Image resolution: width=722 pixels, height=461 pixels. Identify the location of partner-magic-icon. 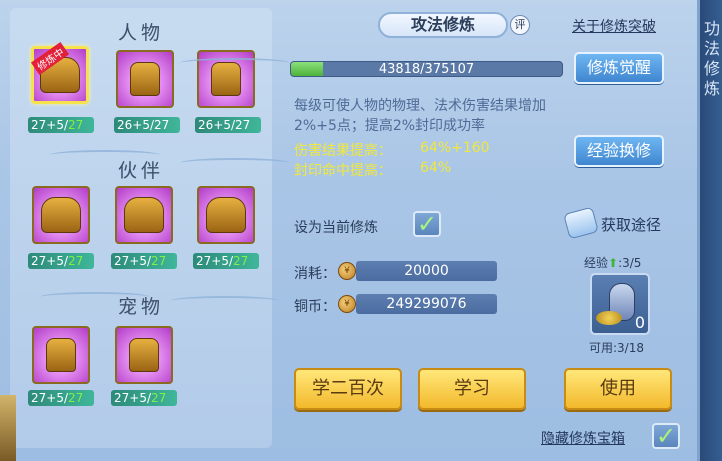
(226, 215).